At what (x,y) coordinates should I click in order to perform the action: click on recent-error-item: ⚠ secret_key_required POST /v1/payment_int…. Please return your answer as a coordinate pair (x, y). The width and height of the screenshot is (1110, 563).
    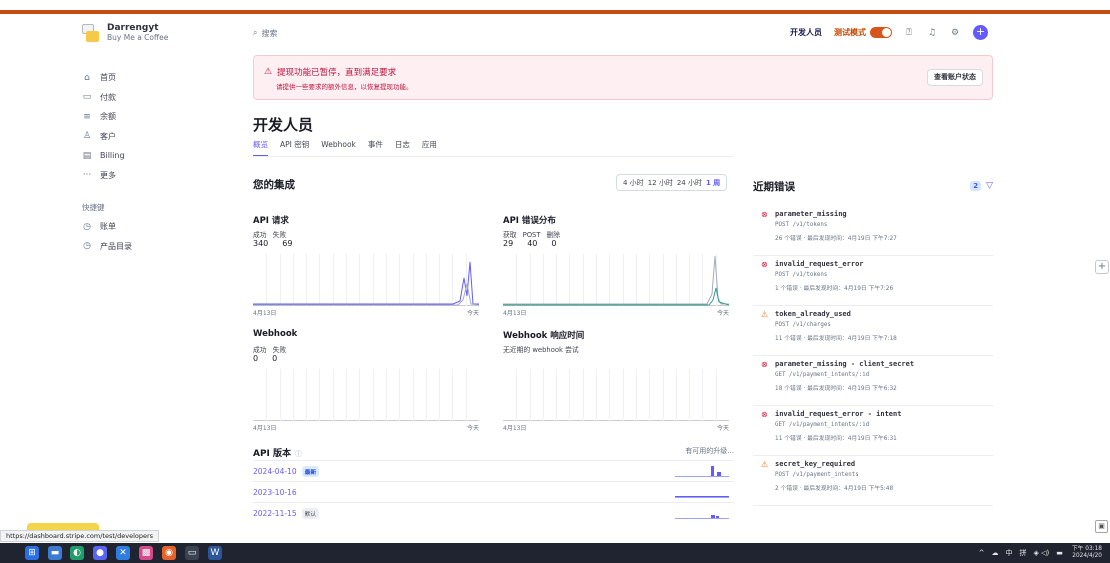
    Looking at the image, I should click on (873, 481).